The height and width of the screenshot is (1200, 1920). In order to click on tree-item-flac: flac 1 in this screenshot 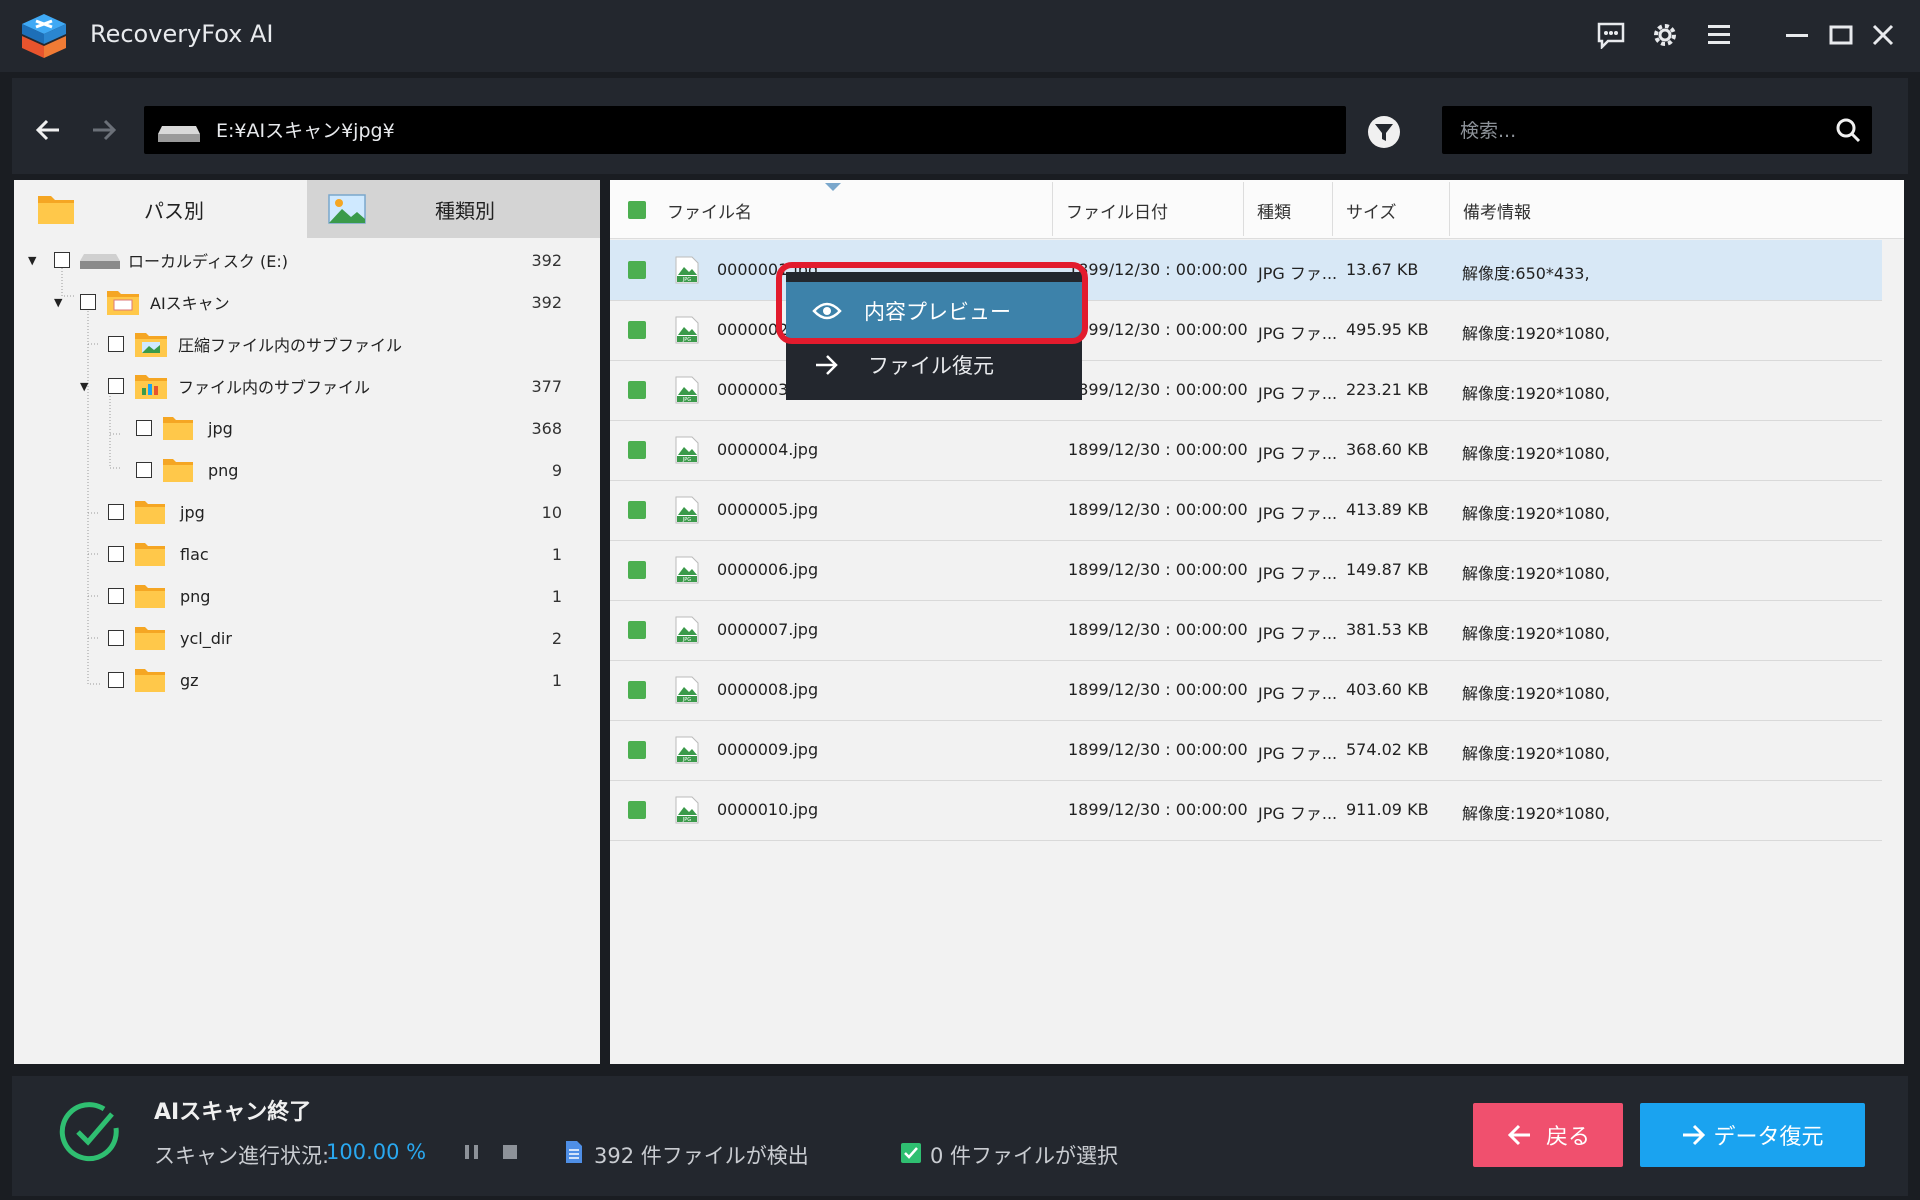, I will do `click(335, 554)`.